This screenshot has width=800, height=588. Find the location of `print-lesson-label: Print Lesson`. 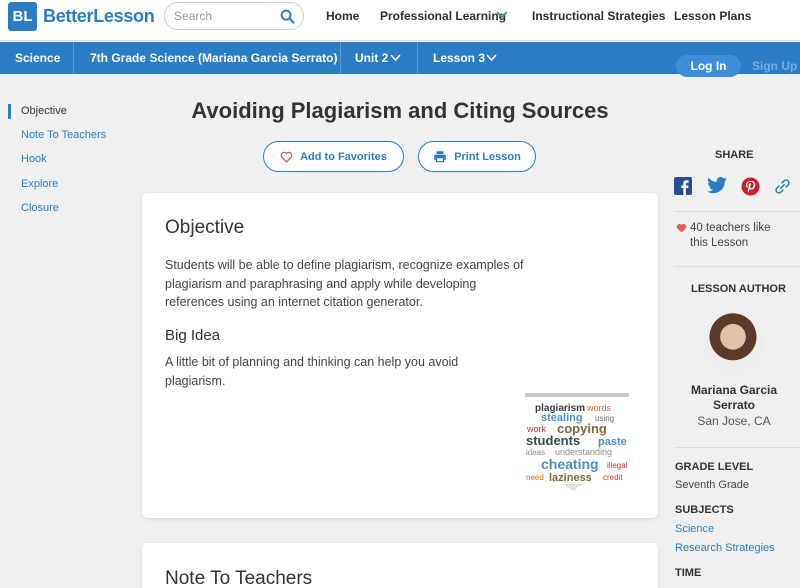

print-lesson-label: Print Lesson is located at coordinates (487, 156).